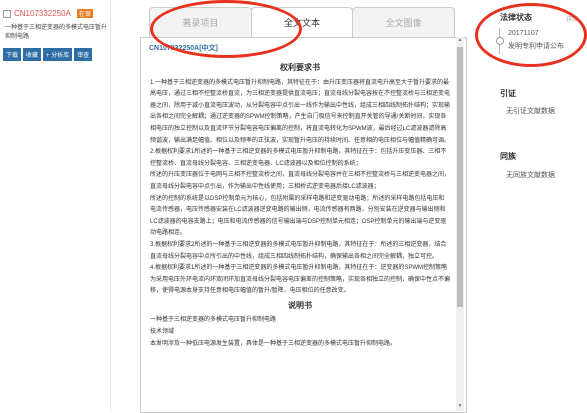 Image resolution: width=587 pixels, height=413 pixels. I want to click on action-buttons: 下载 收藏 + 分析库 审查, so click(55, 54).